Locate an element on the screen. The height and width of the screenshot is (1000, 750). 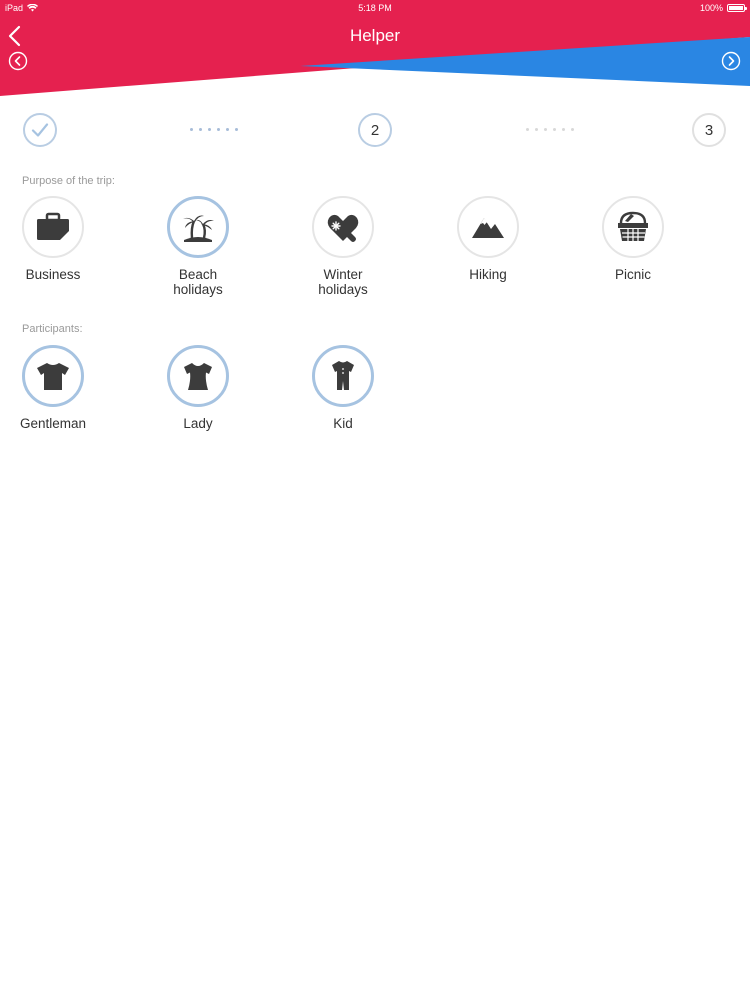
participant-option-label: Kid is located at coordinates (343, 423).